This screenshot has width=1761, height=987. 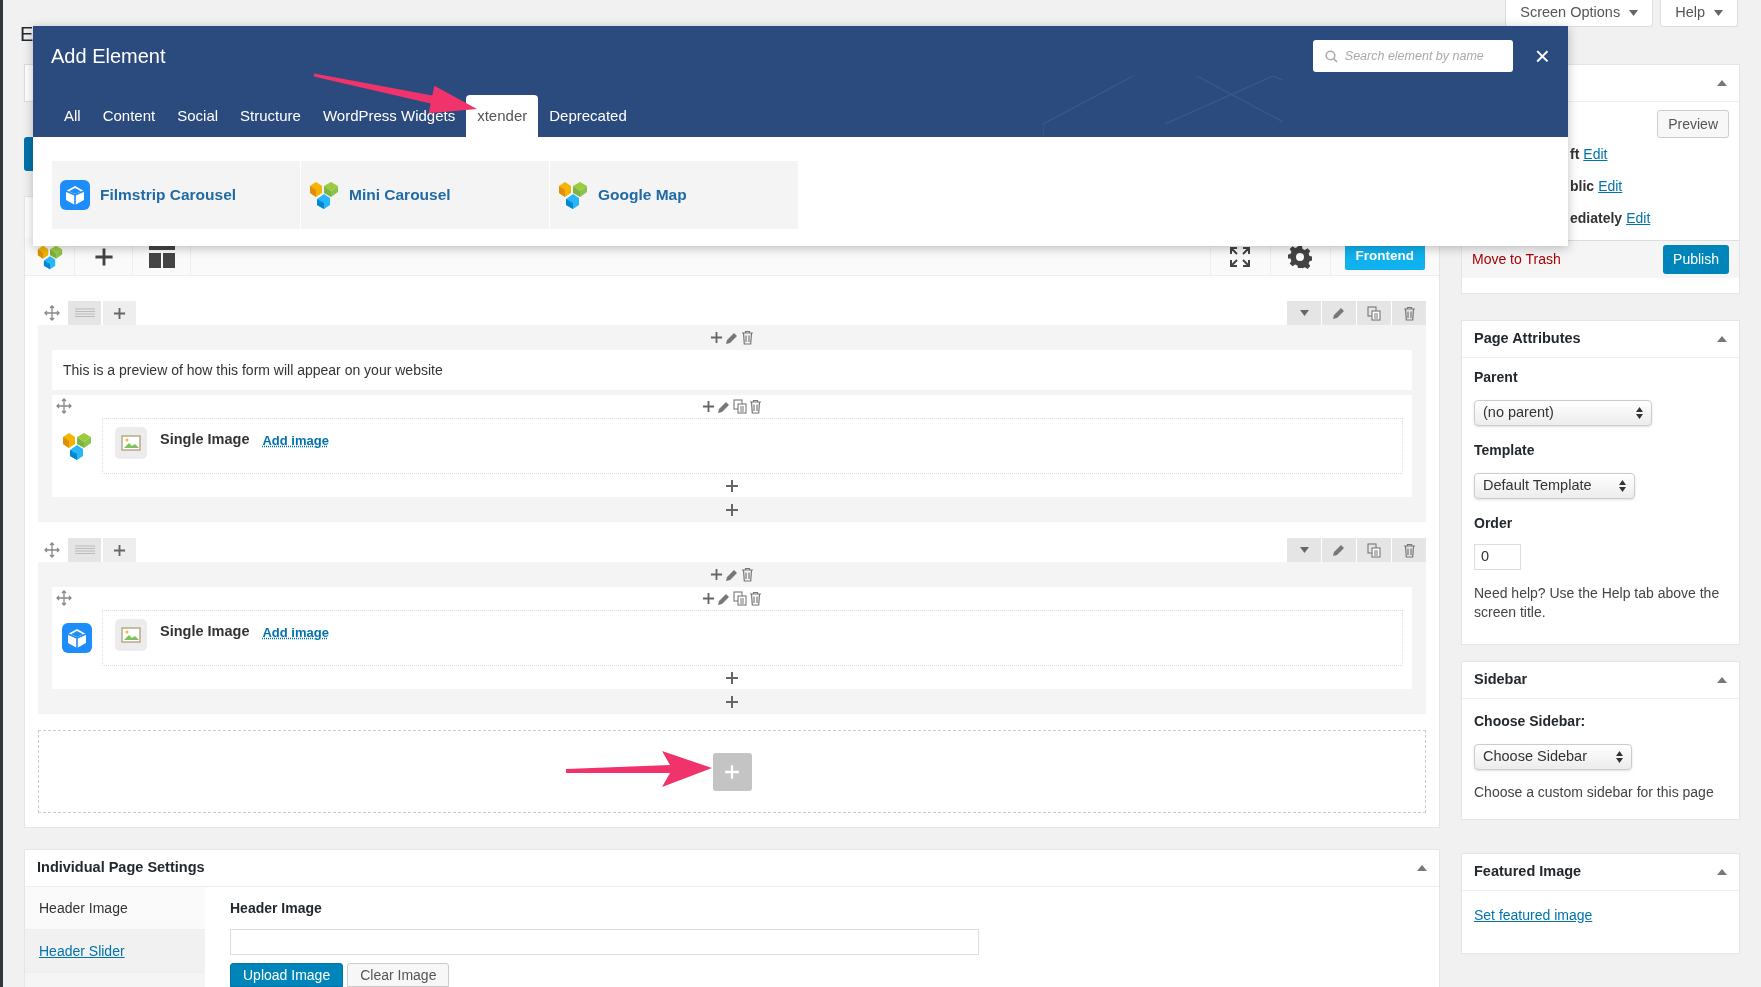 What do you see at coordinates (176, 195) in the screenshot?
I see `element-card: Filmstrip Carousel` at bounding box center [176, 195].